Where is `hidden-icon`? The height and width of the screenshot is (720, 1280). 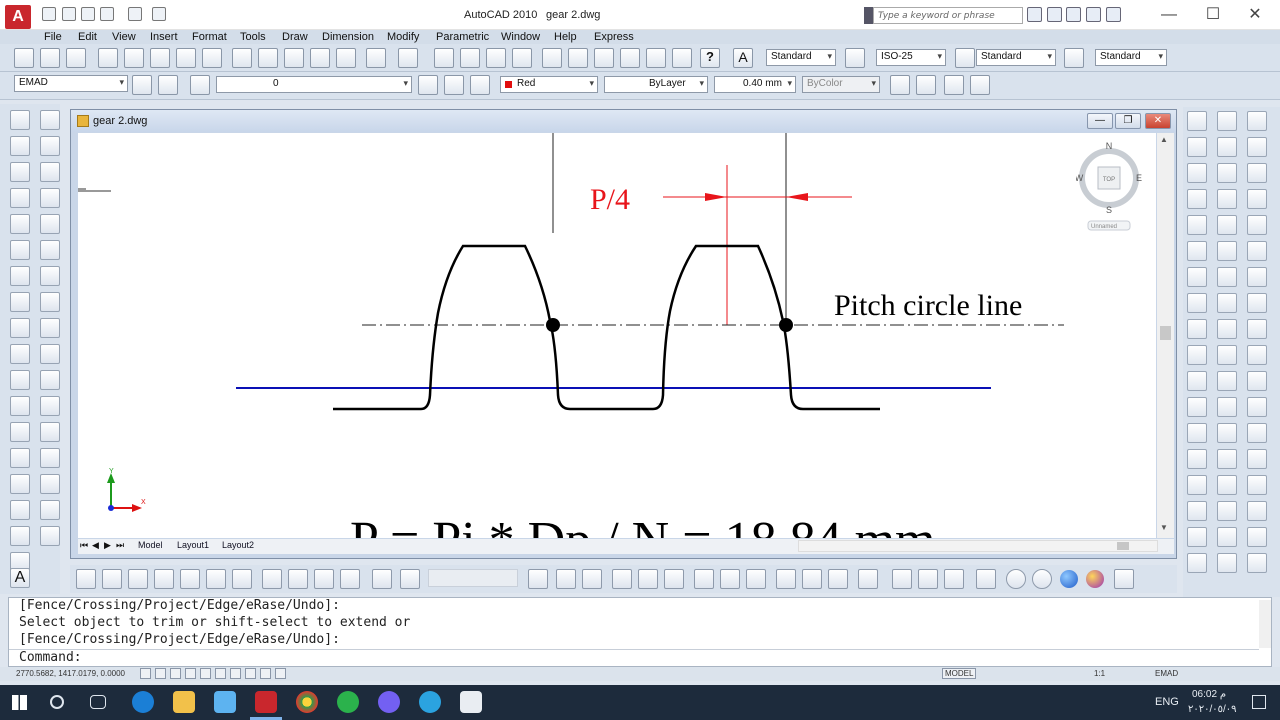 hidden-icon is located at coordinates (1042, 579).